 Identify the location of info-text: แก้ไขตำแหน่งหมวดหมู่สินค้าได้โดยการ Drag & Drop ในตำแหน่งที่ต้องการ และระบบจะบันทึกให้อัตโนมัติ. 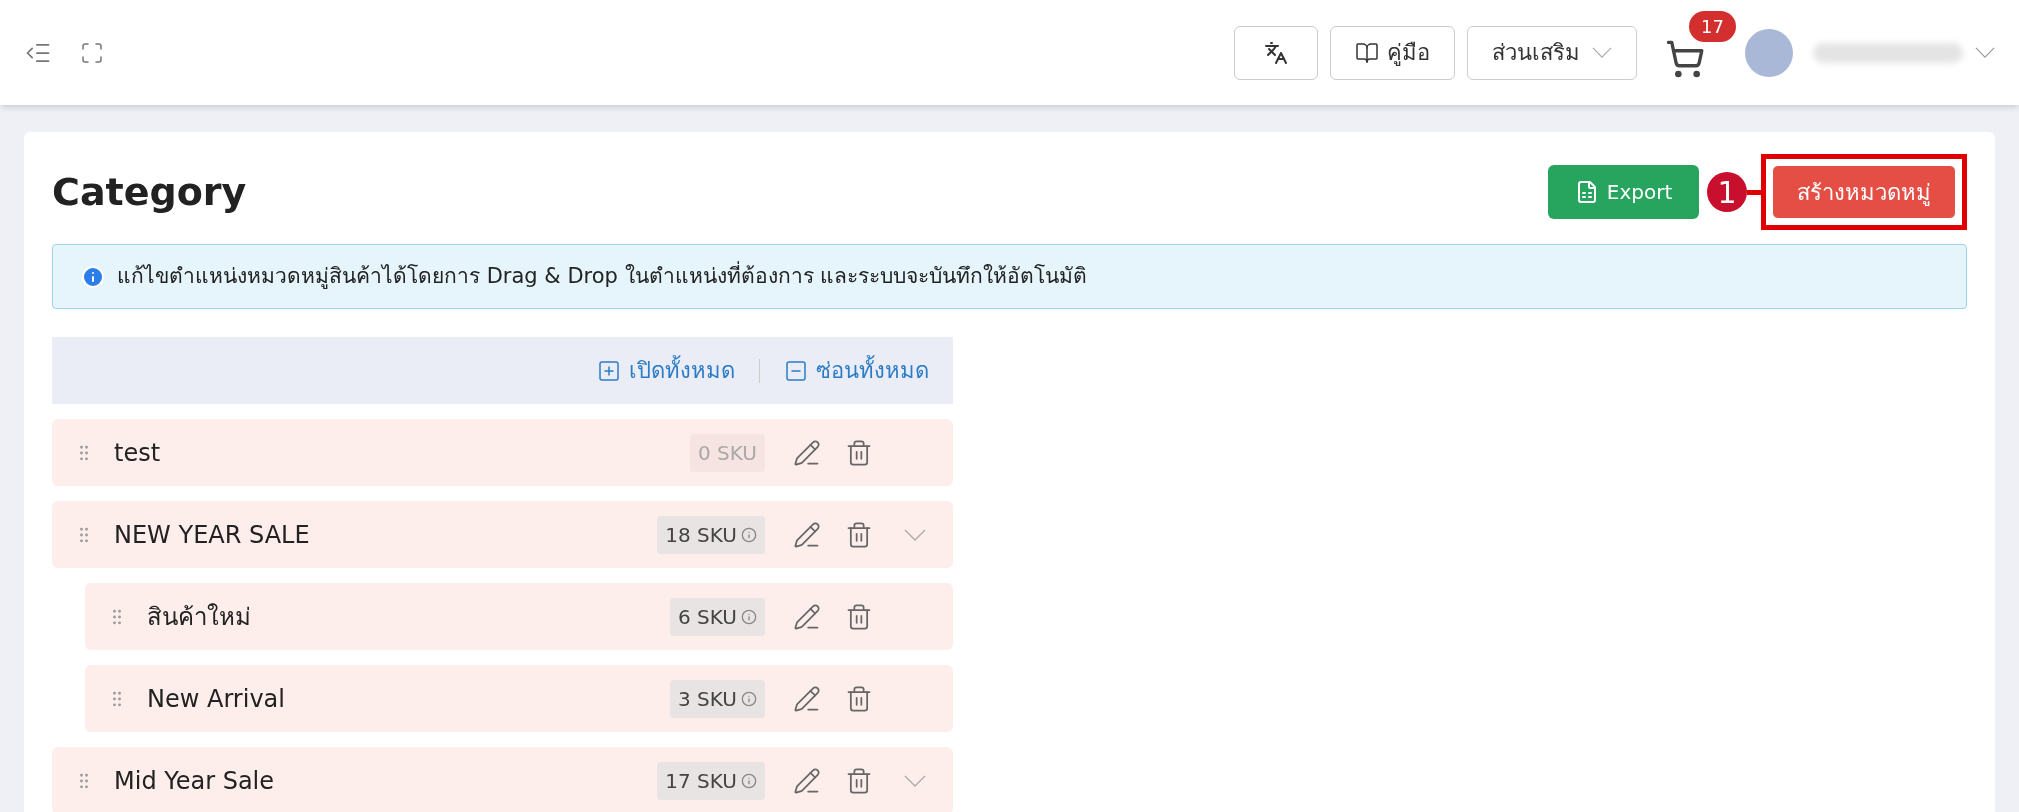
(602, 275).